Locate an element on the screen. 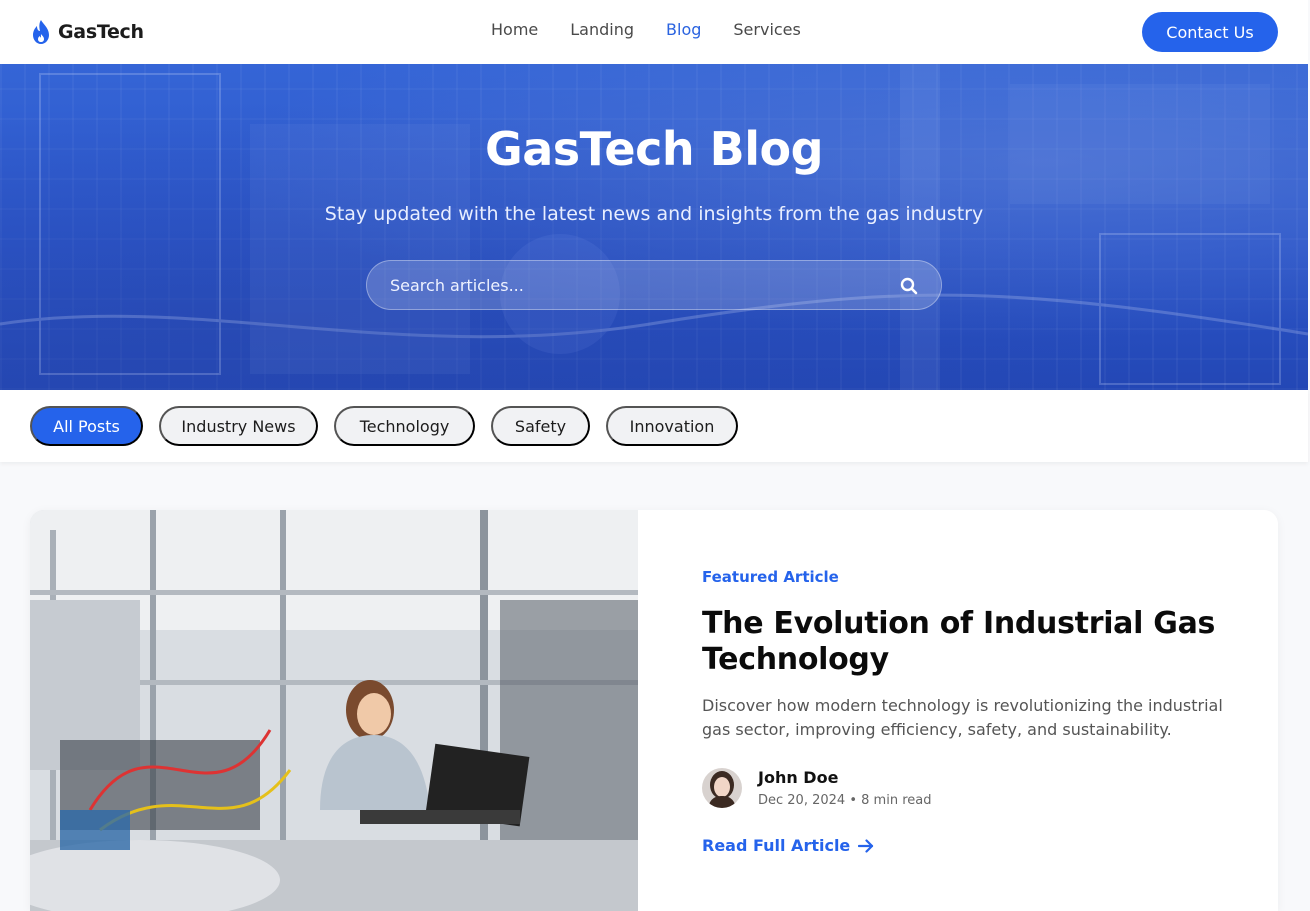  avatar is located at coordinates (722, 788).